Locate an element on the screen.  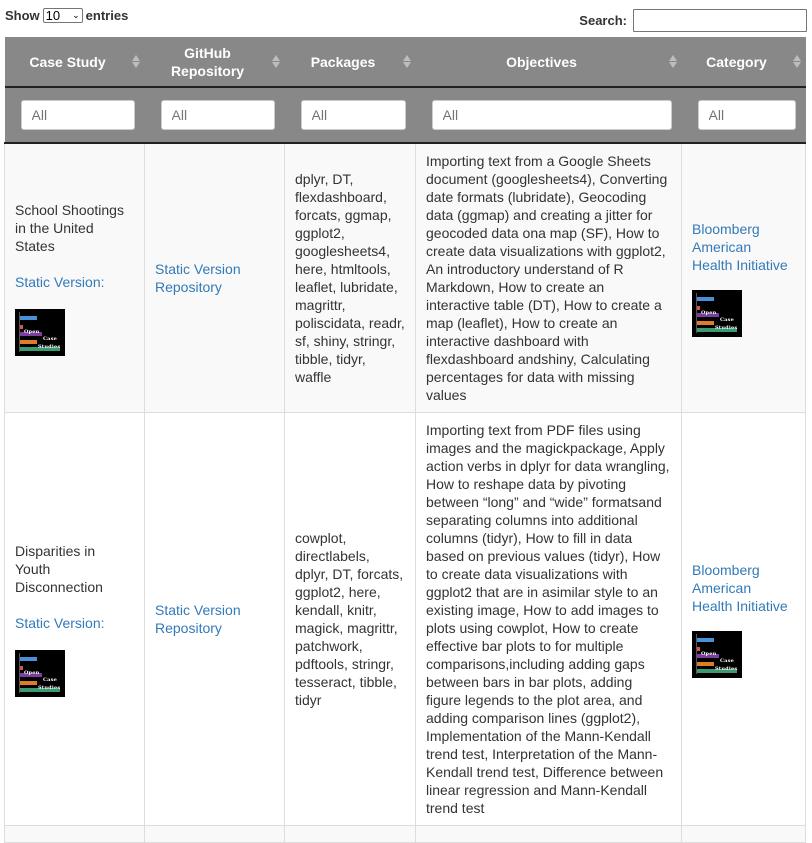
column-header-github-repository: GitHub Repository is located at coordinates (214, 62).